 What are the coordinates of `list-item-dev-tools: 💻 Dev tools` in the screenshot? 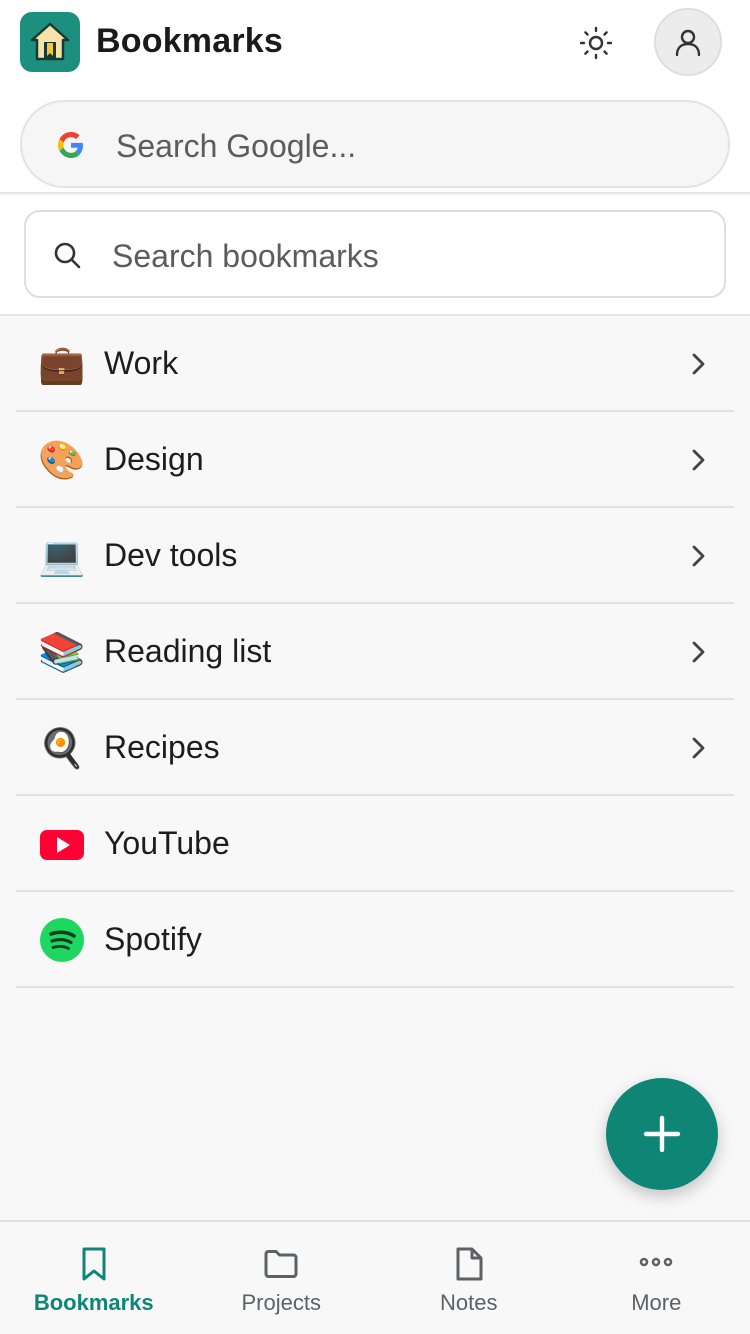 It's located at (375, 556).